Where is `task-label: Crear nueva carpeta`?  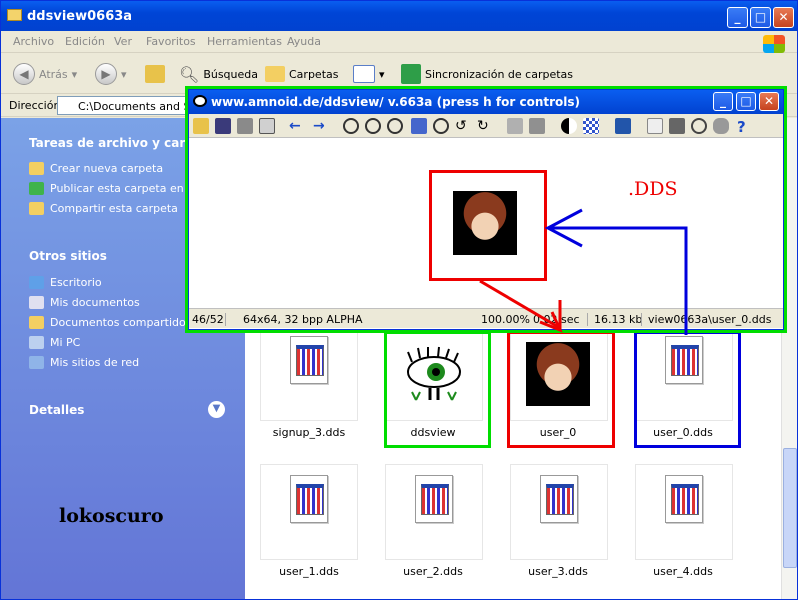 task-label: Crear nueva carpeta is located at coordinates (107, 168).